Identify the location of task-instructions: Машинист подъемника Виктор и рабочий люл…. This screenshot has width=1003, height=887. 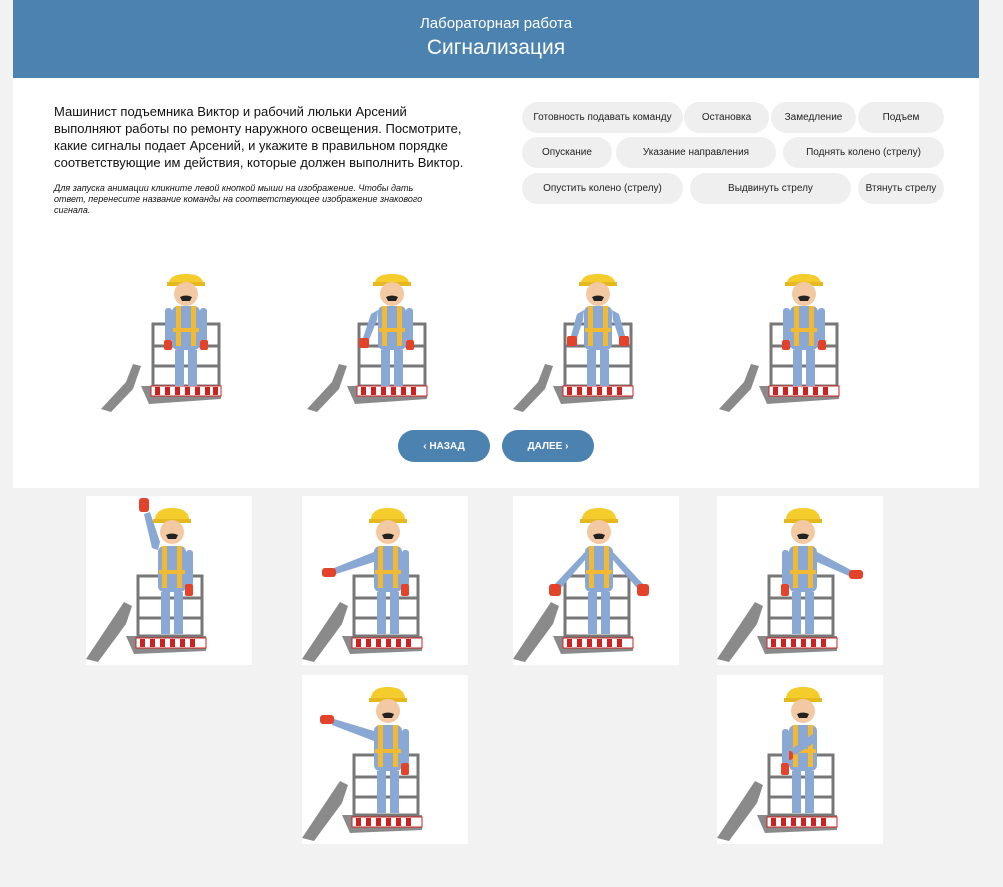
(259, 137).